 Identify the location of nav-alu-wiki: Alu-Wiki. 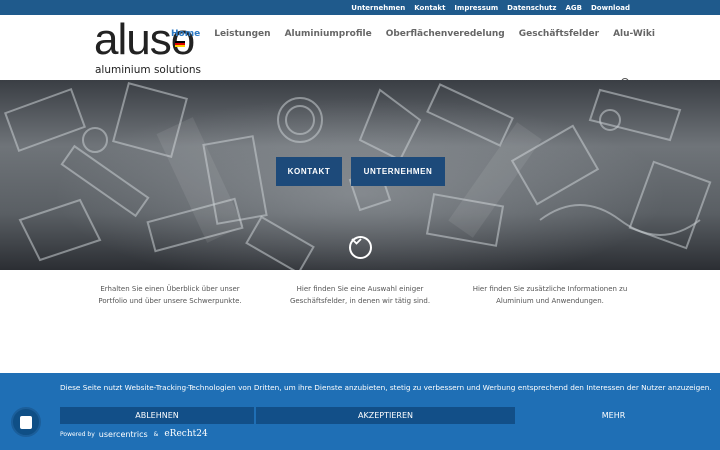
(634, 34).